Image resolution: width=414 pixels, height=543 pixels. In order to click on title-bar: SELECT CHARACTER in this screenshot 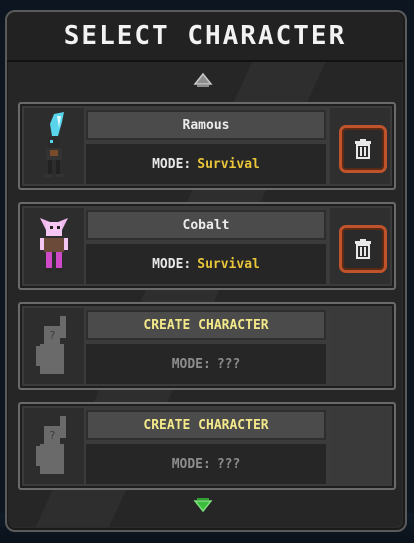, I will do `click(205, 37)`.